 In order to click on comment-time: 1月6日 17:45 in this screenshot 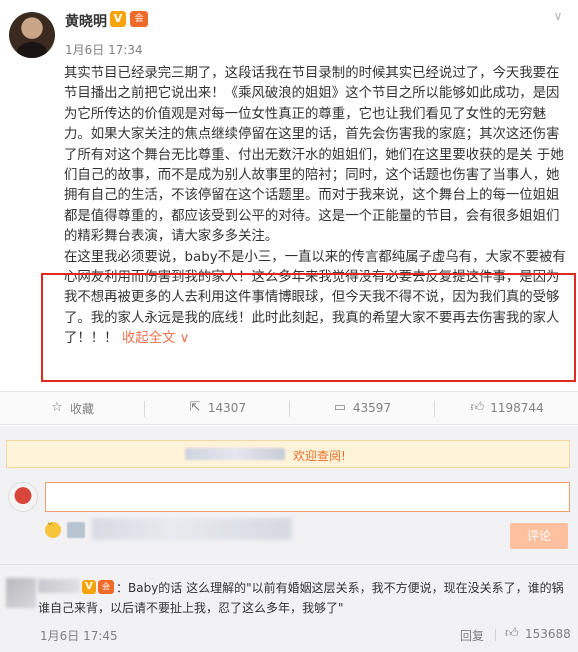, I will do `click(79, 636)`.